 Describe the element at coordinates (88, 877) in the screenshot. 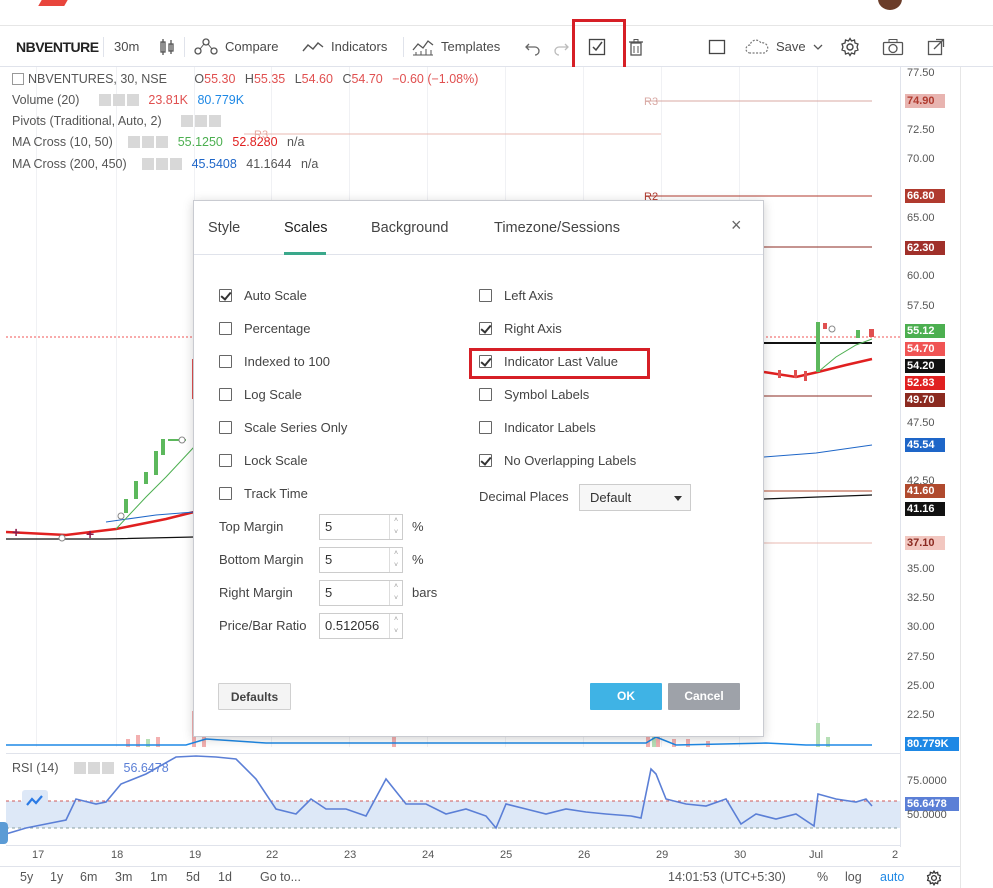

I see `range-6m: 6m` at that location.